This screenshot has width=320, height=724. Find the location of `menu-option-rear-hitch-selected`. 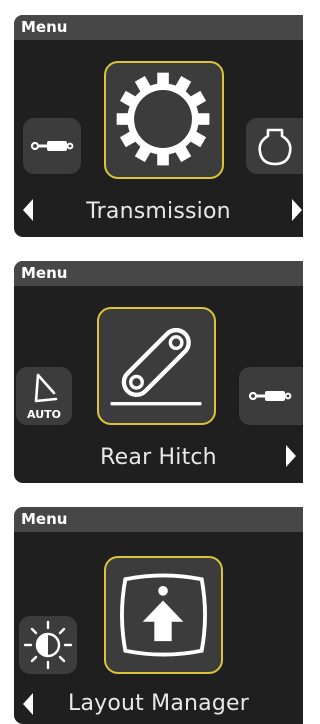

menu-option-rear-hitch-selected is located at coordinates (156, 366).